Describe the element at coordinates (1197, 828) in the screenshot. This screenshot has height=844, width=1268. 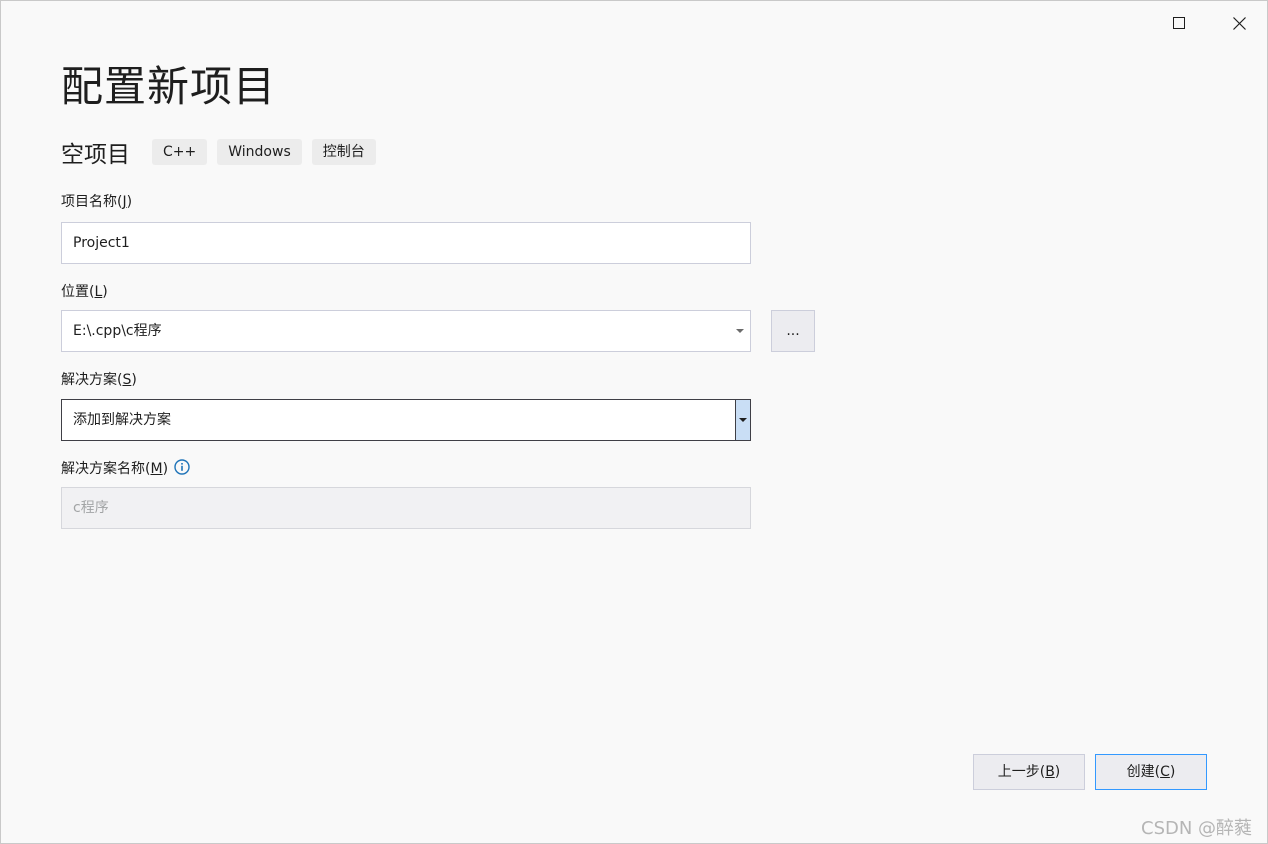
I see `watermark: CSDN @醉蕤` at that location.